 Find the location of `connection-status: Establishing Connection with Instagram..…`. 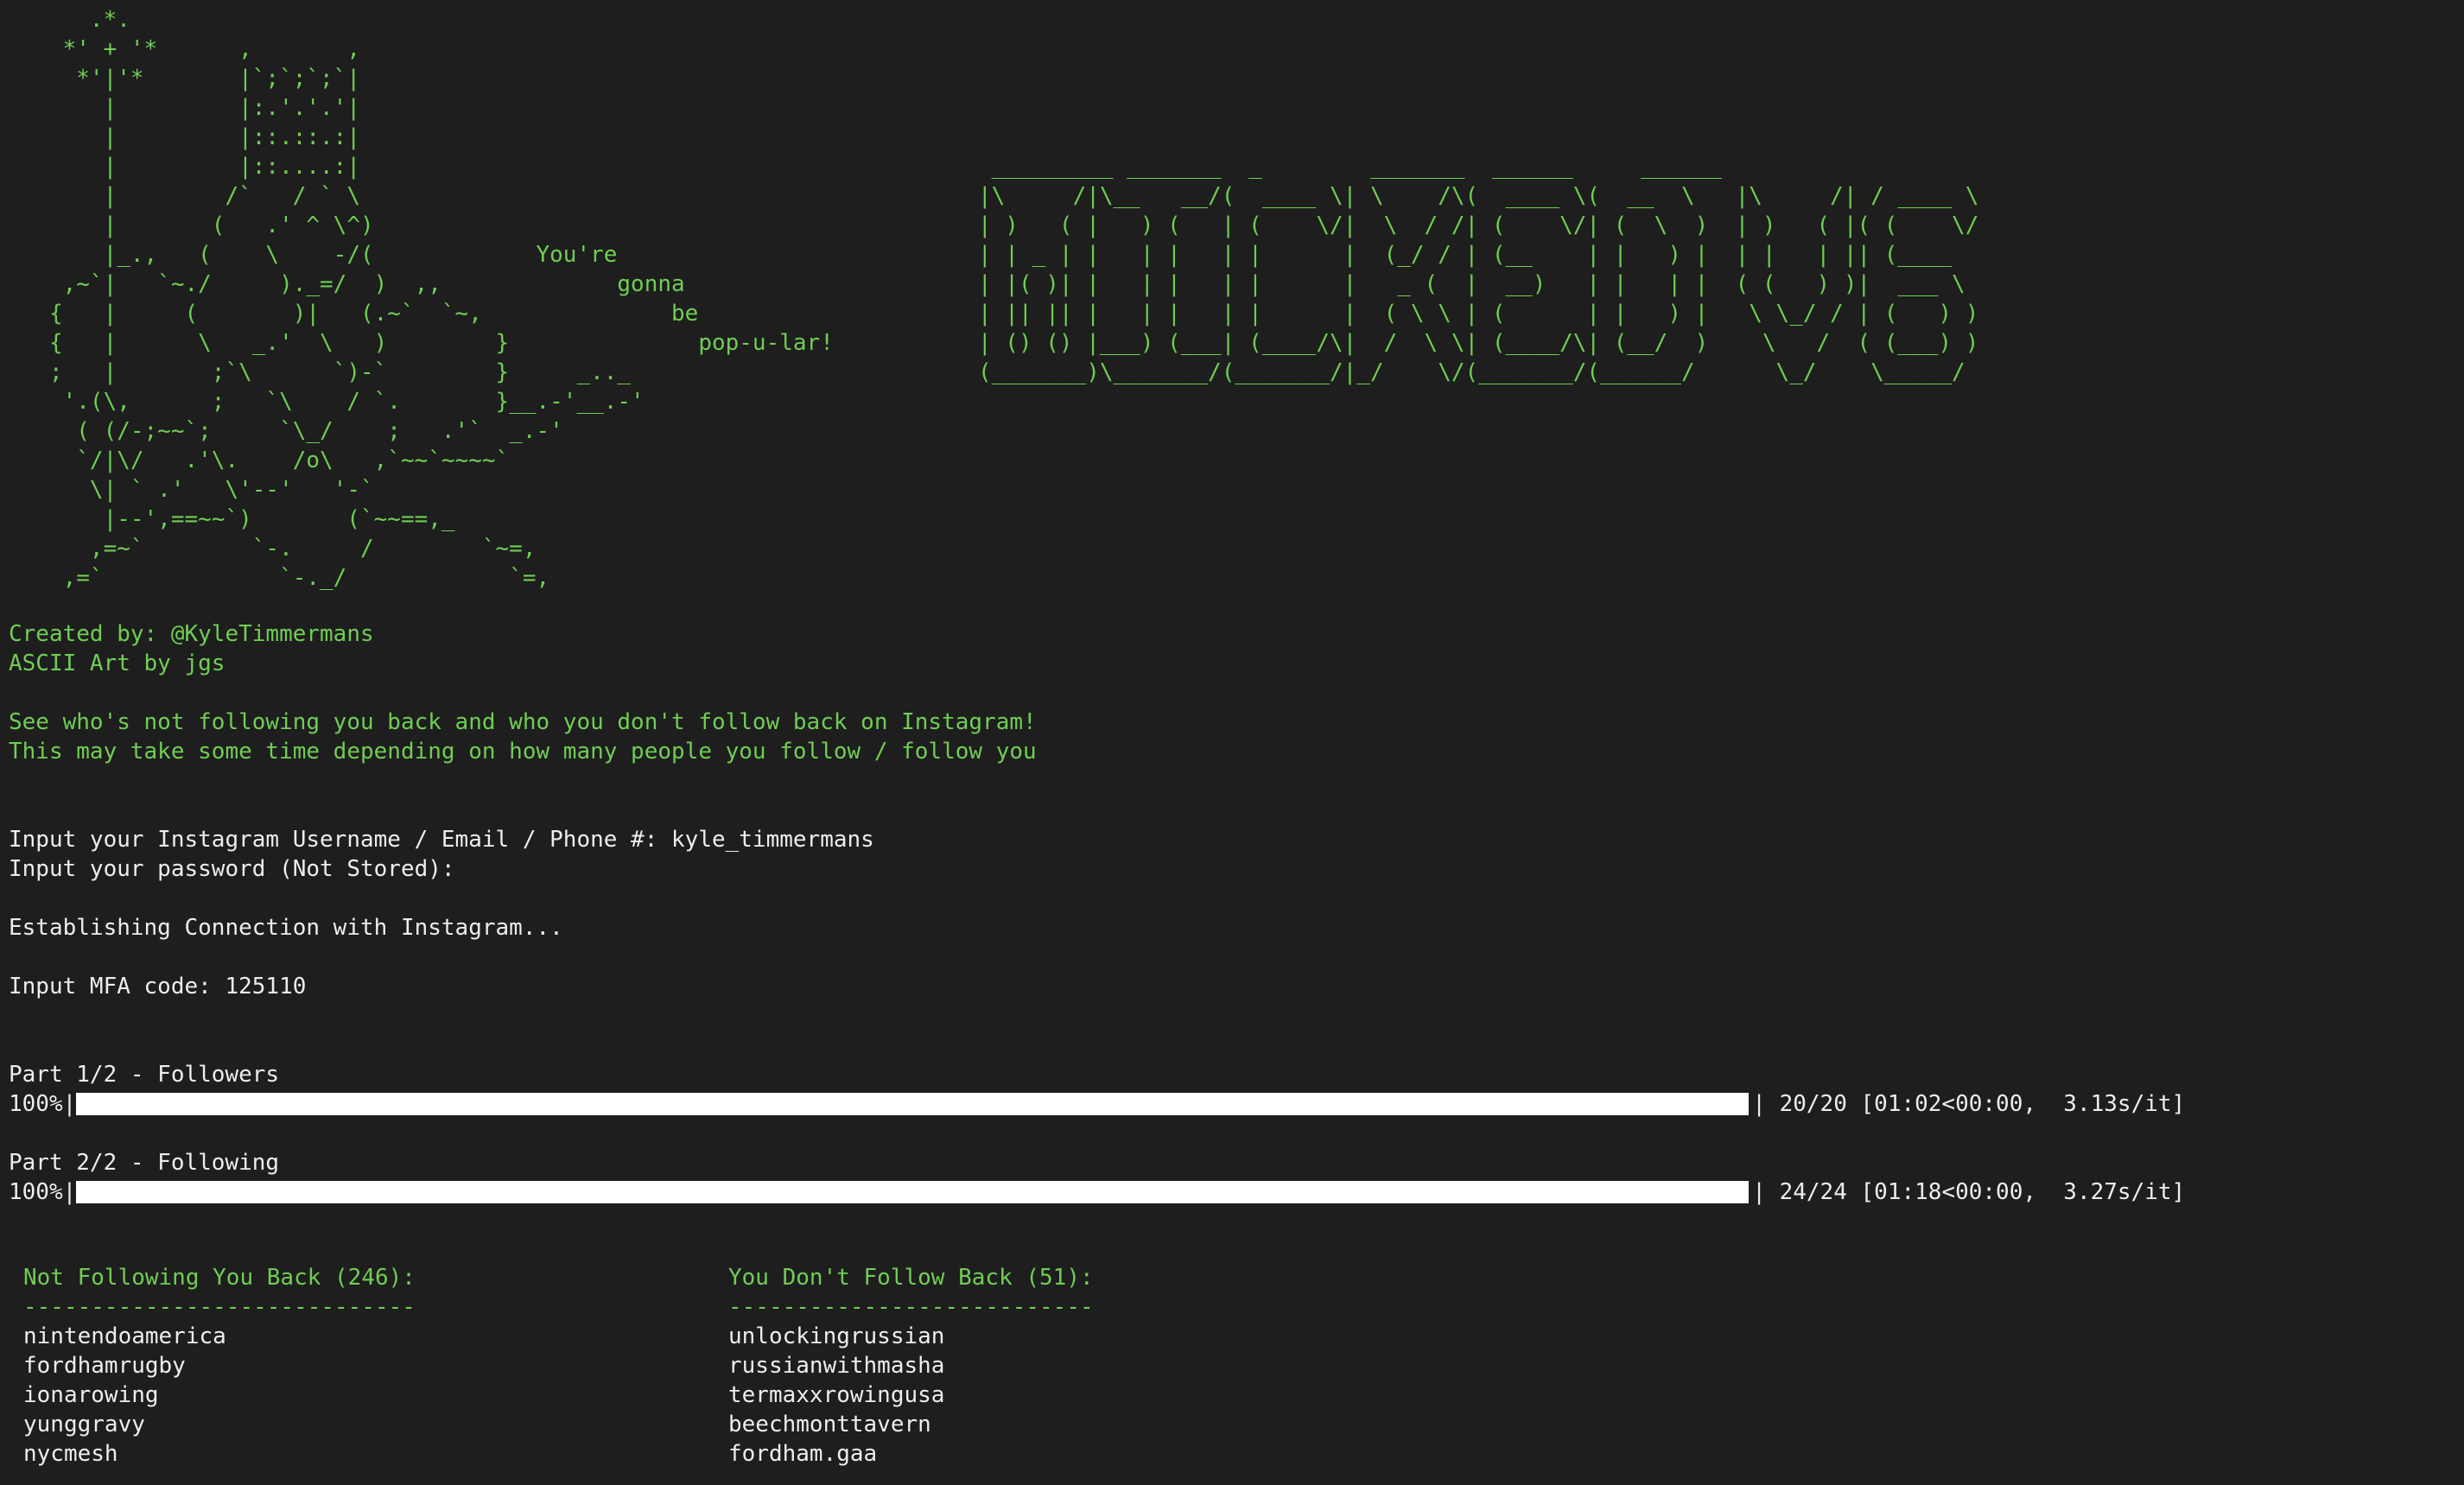

connection-status: Establishing Connection with Instagram..… is located at coordinates (286, 928).